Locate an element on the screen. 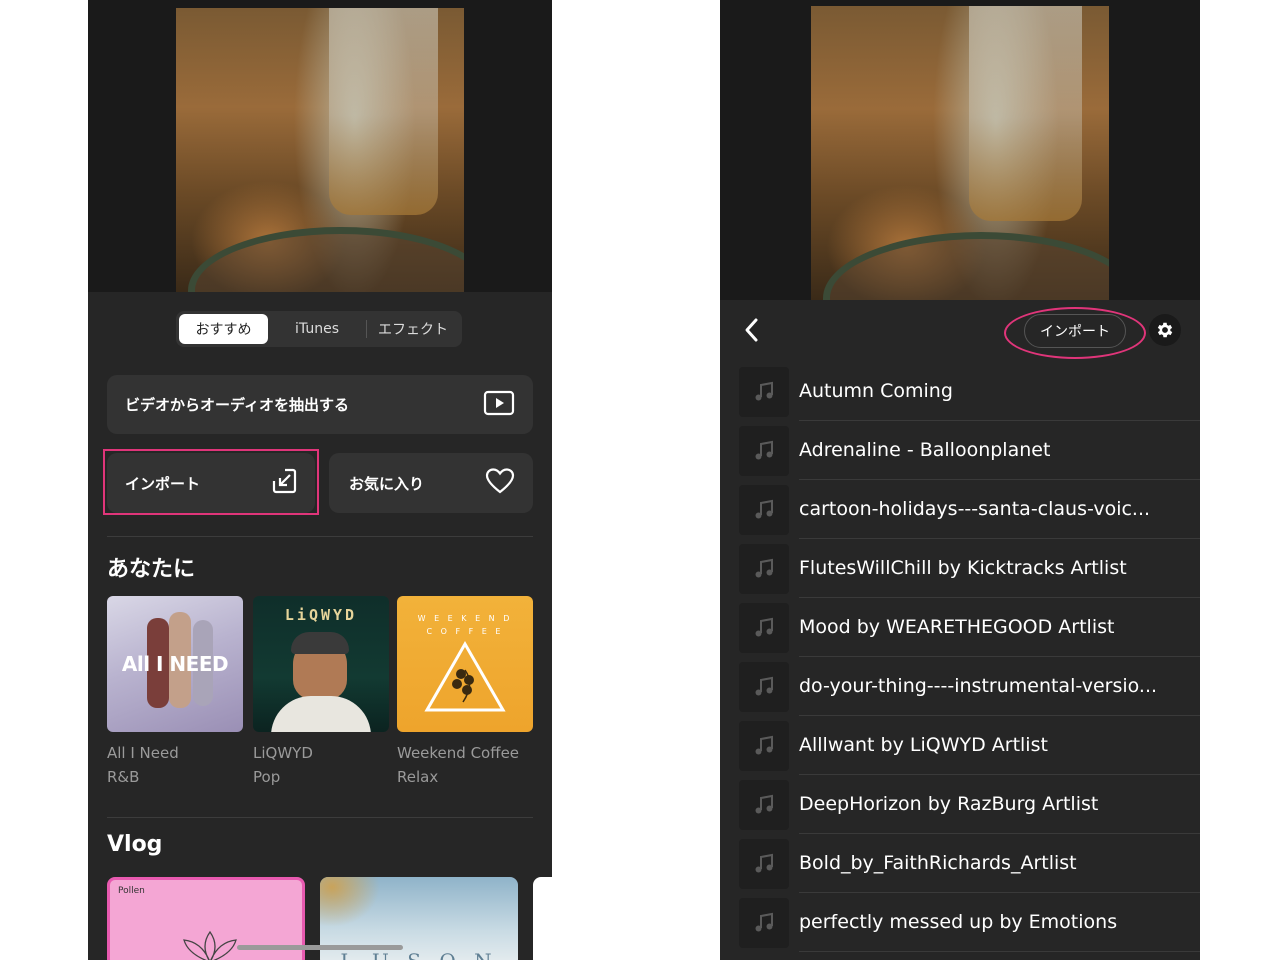 The image size is (1280, 960). chevron-left-icon is located at coordinates (751, 330).